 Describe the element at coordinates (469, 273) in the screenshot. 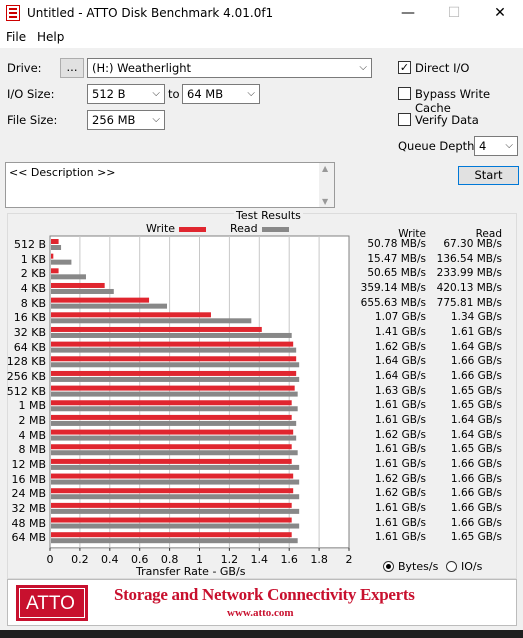

I see `read-rate-value: 233.99 MB/s` at that location.